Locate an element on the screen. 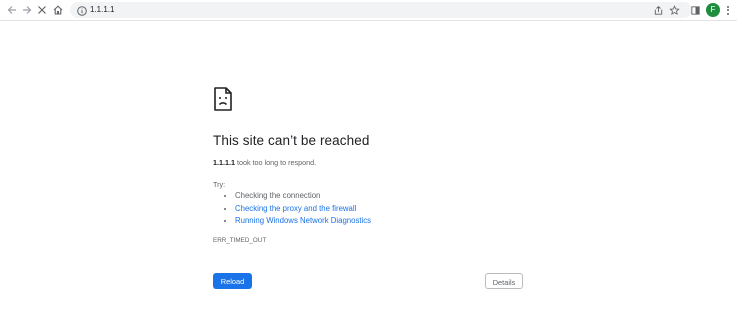 This screenshot has width=737, height=317. suggestion-network-diagnostics: Running Windows Network Diagnostics is located at coordinates (303, 221).